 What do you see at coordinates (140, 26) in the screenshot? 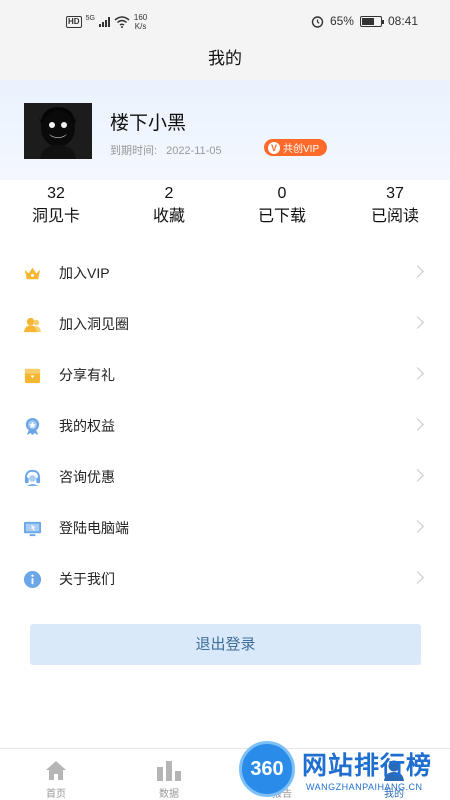
I see `net-speed-unit: K/s` at bounding box center [140, 26].